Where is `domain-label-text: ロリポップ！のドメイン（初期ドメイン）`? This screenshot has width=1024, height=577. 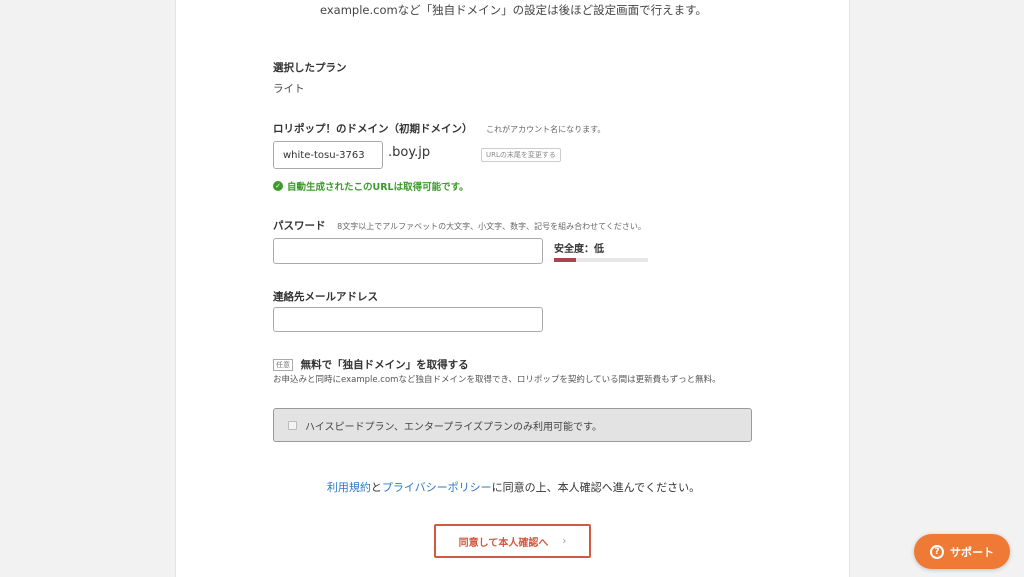 domain-label-text: ロリポップ！のドメイン（初期ドメイン） is located at coordinates (373, 129).